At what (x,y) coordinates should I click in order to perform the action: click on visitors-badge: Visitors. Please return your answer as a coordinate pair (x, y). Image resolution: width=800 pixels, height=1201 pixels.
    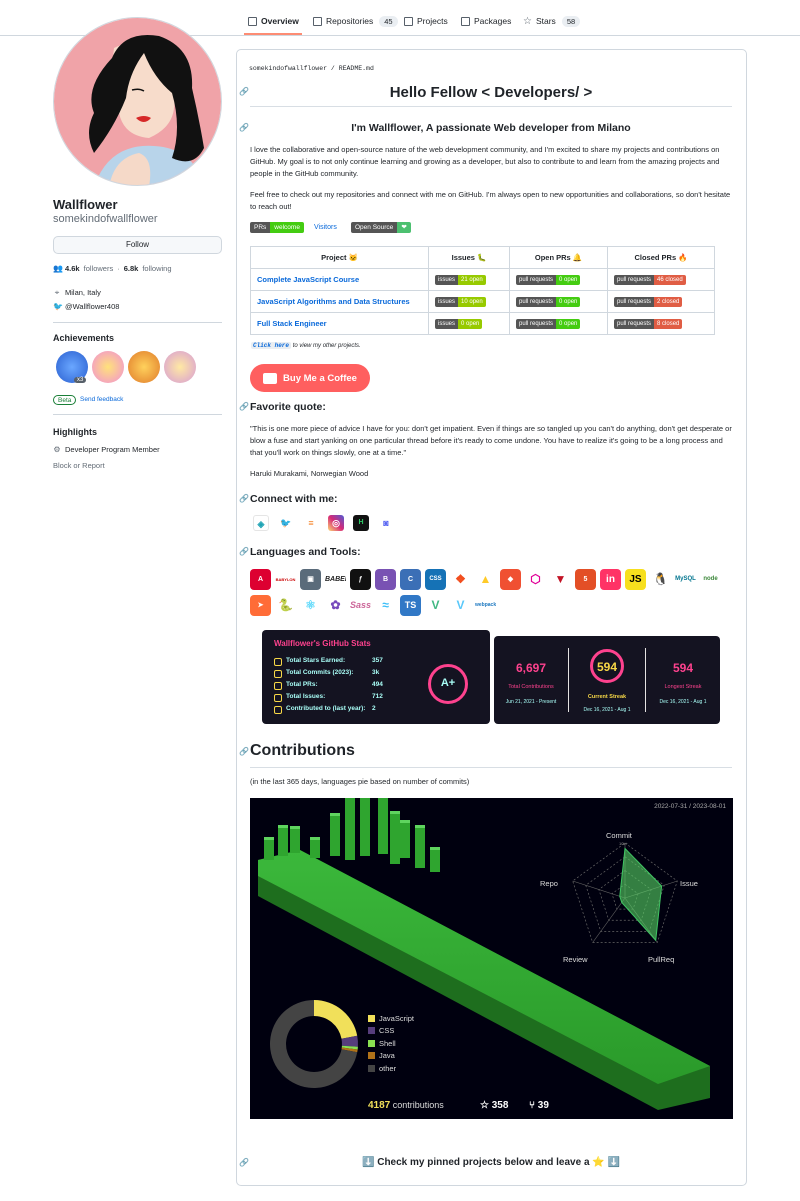
    Looking at the image, I should click on (325, 227).